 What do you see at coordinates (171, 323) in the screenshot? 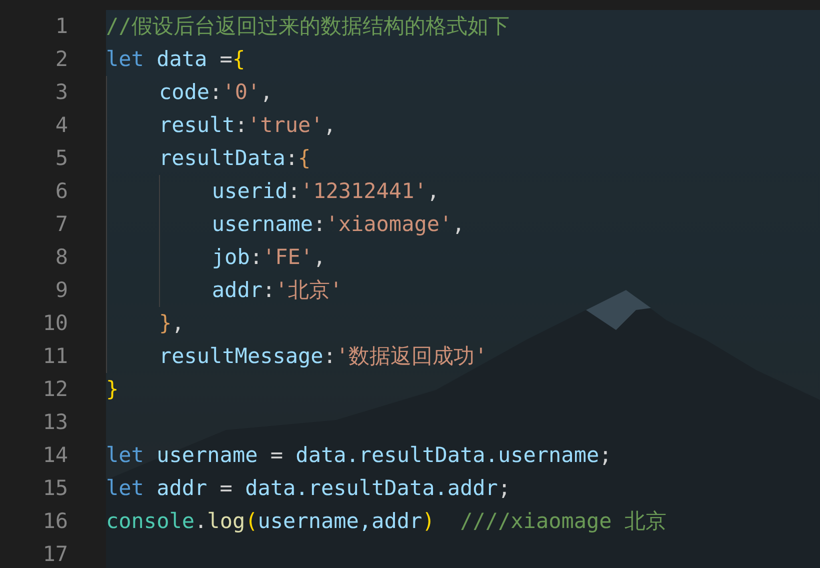
I see `code-line: },` at bounding box center [171, 323].